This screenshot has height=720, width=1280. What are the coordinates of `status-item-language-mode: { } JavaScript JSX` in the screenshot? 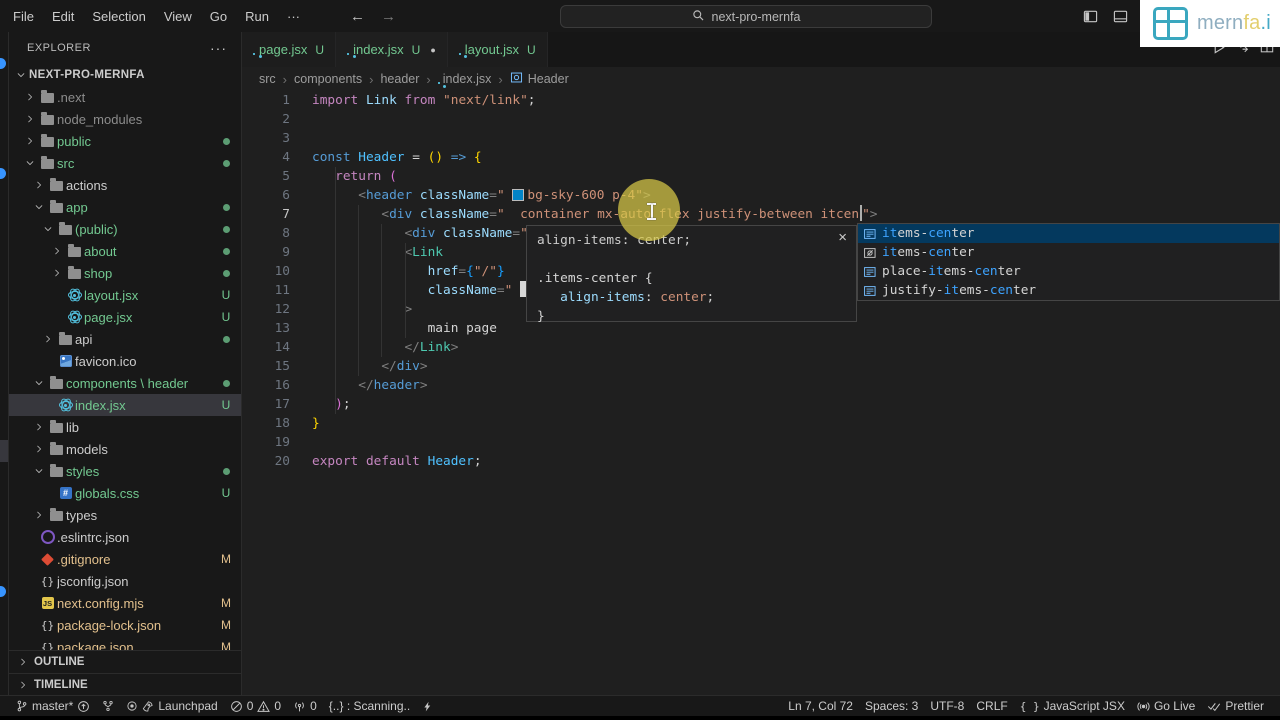 It's located at (1072, 706).